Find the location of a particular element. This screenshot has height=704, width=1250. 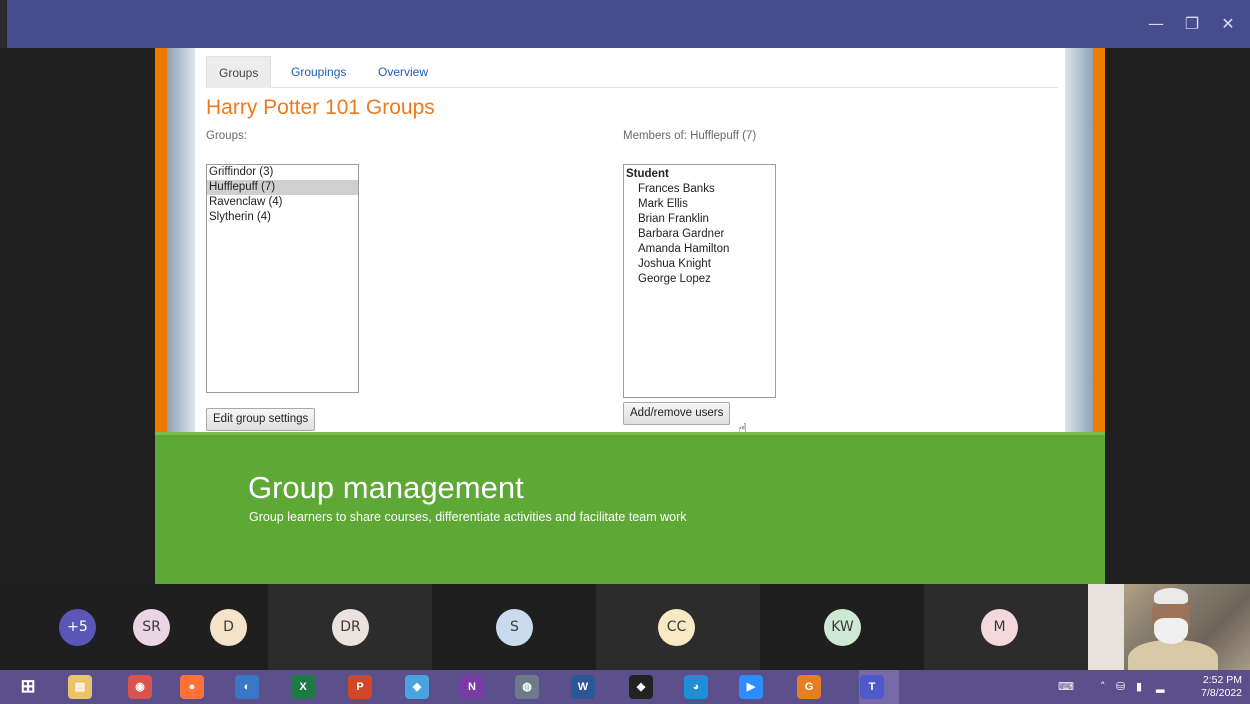

clock-time: 2:52 PM is located at coordinates (1222, 680).